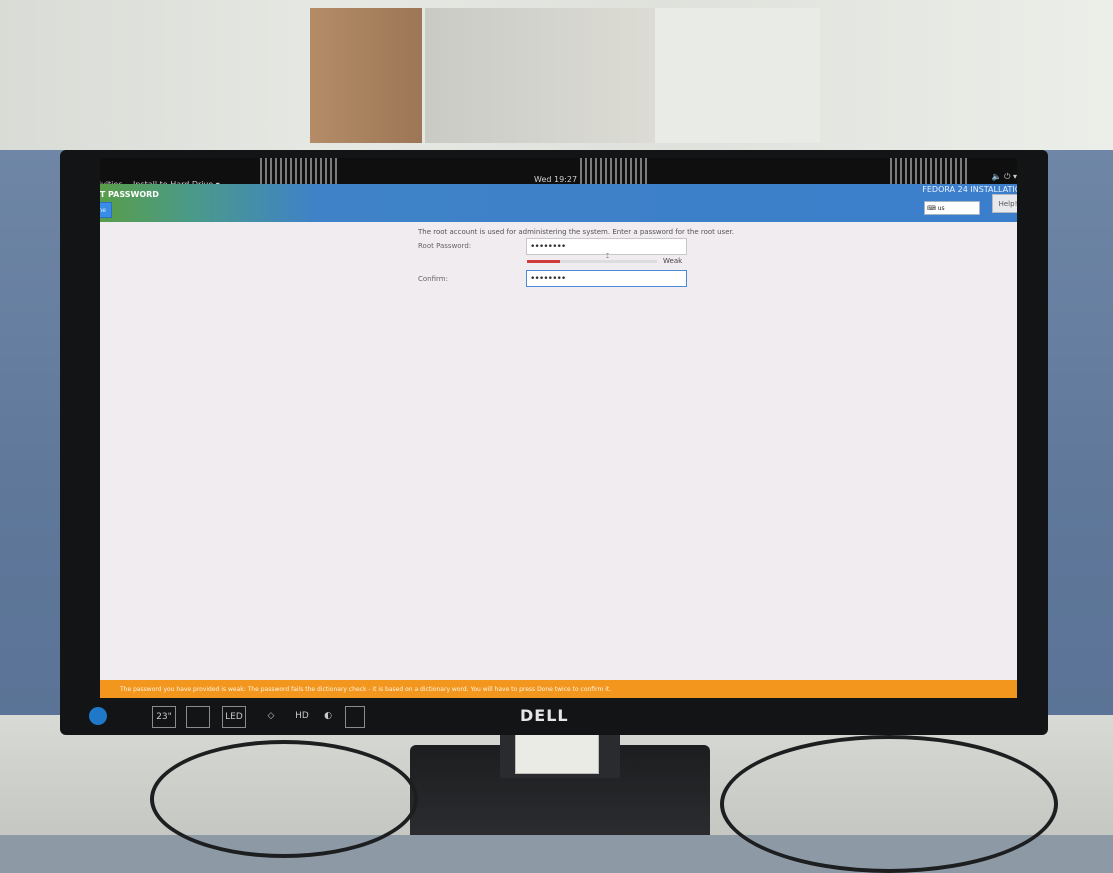 This screenshot has width=1113, height=873. I want to click on password-strength-label: Weak, so click(673, 261).